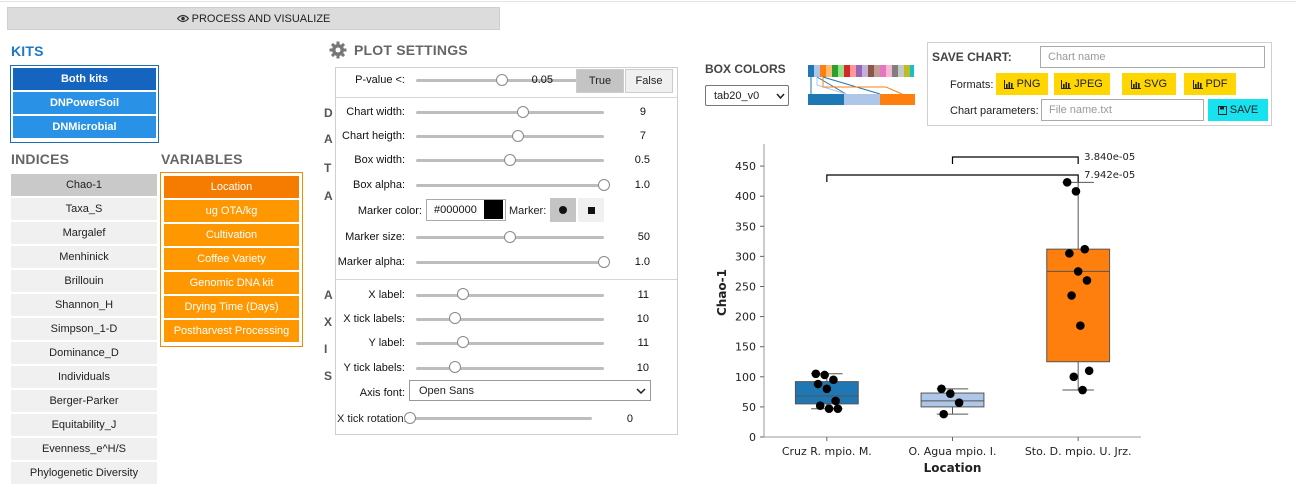  What do you see at coordinates (84, 79) in the screenshot?
I see `kit-both: Both kits` at bounding box center [84, 79].